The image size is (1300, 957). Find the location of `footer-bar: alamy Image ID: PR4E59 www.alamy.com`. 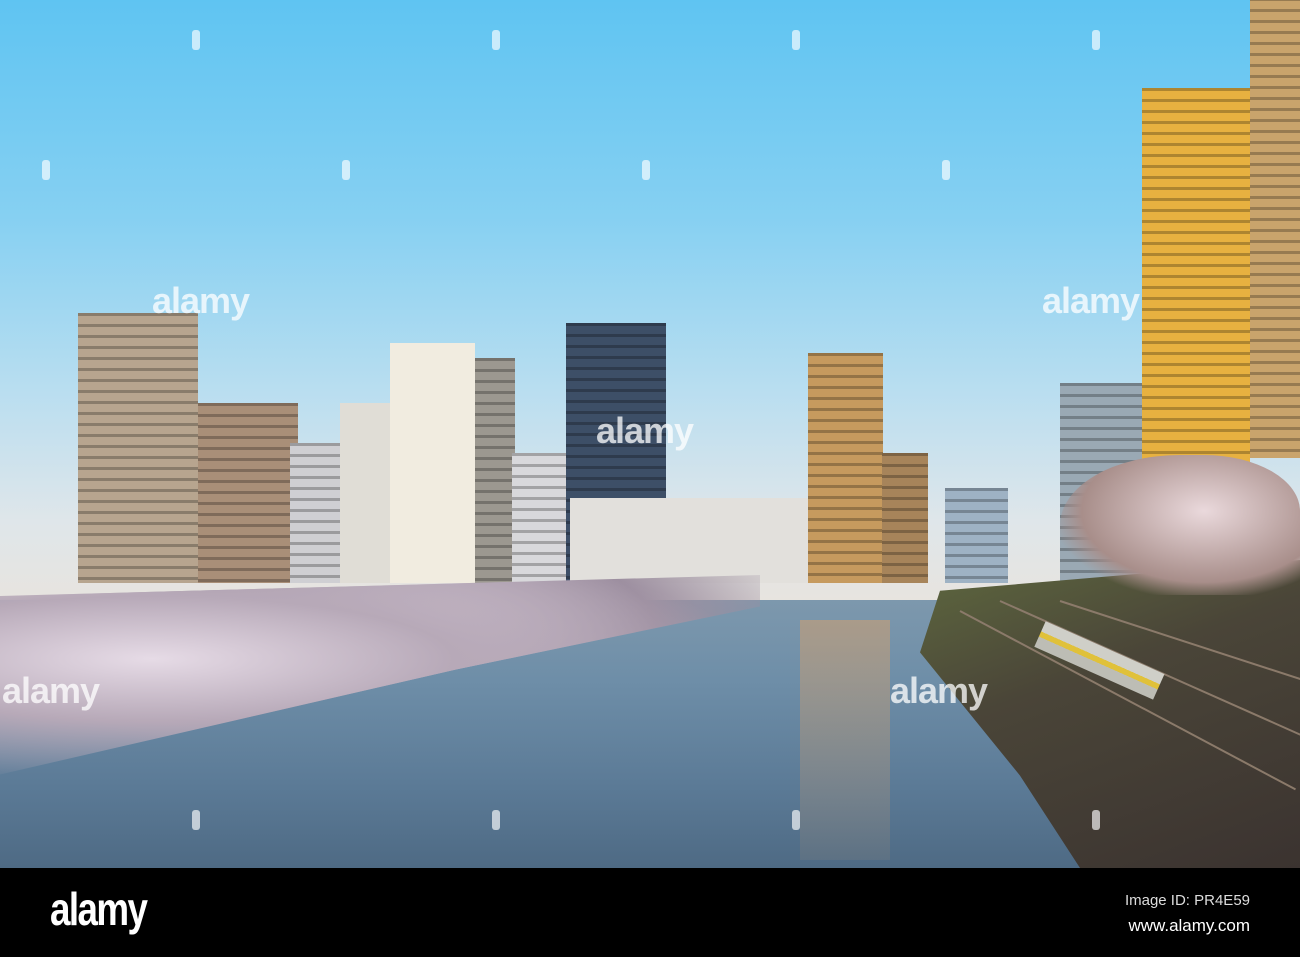

footer-bar: alamy Image ID: PR4E59 www.alamy.com is located at coordinates (650, 912).